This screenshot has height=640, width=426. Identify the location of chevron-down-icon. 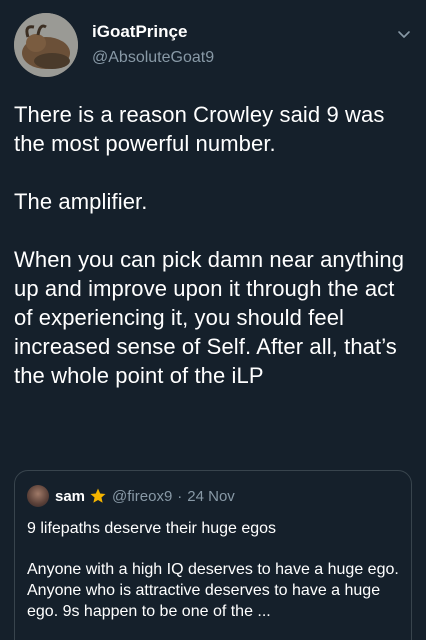
(404, 34).